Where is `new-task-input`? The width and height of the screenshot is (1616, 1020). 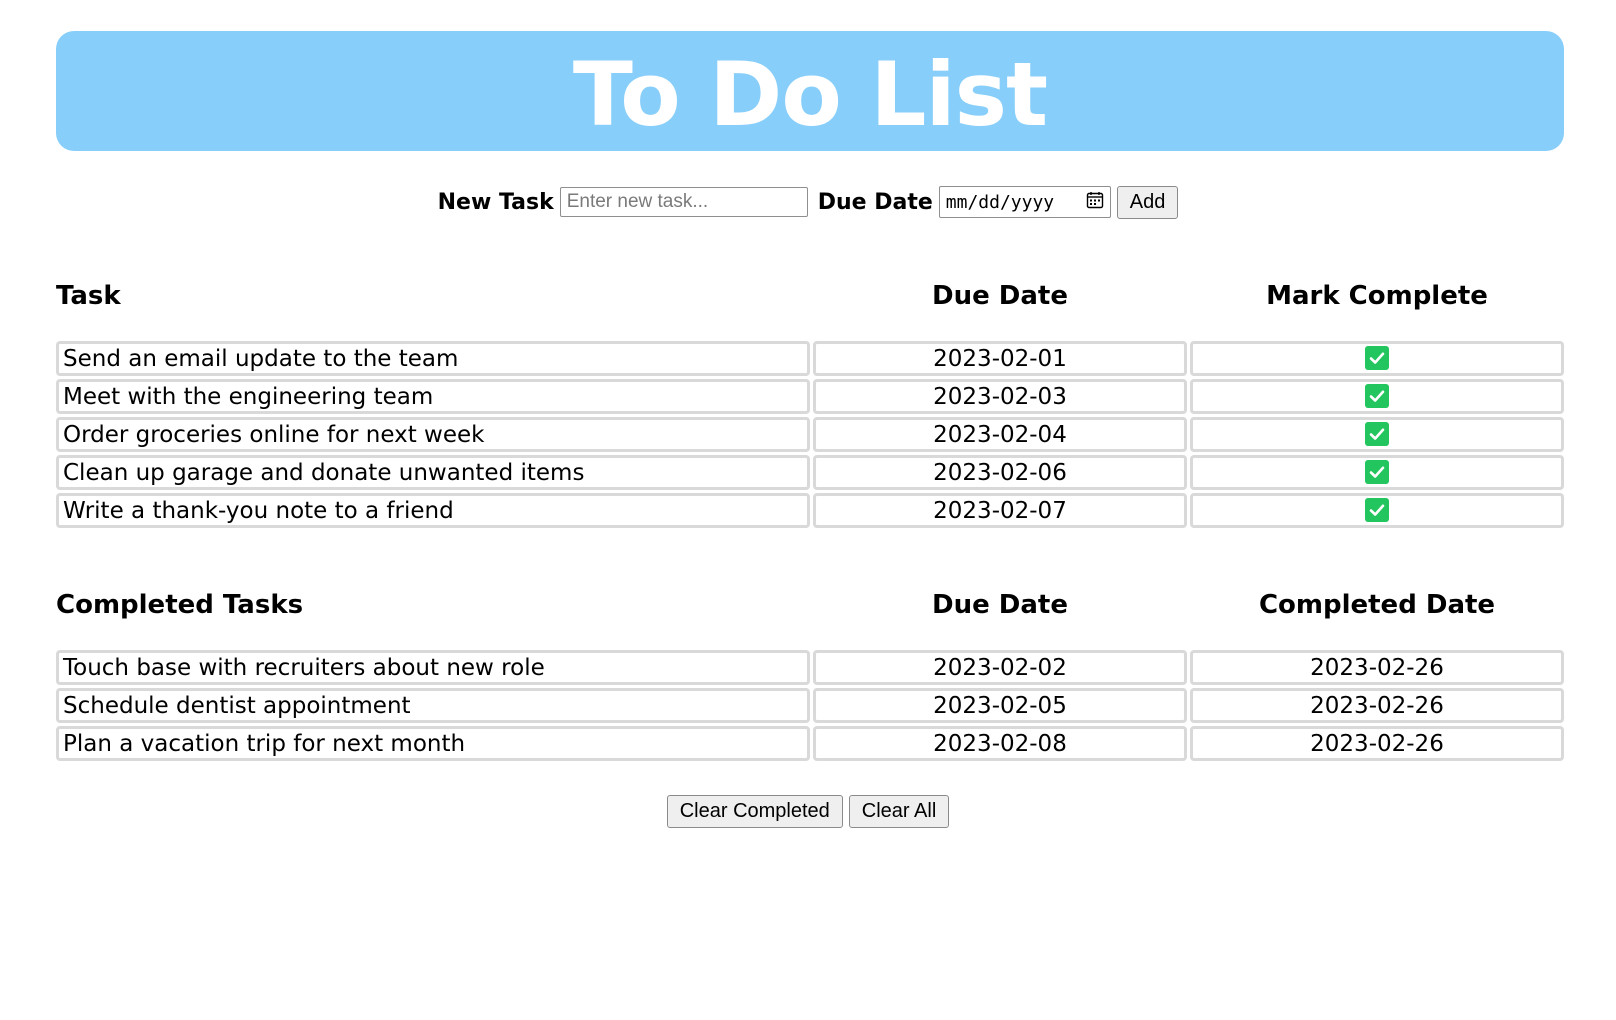
new-task-input is located at coordinates (683, 202).